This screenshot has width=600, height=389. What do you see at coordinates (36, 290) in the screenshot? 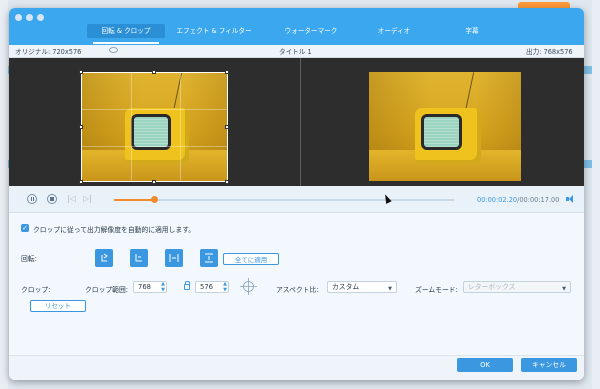
I see `crop-label: クロップ:` at bounding box center [36, 290].